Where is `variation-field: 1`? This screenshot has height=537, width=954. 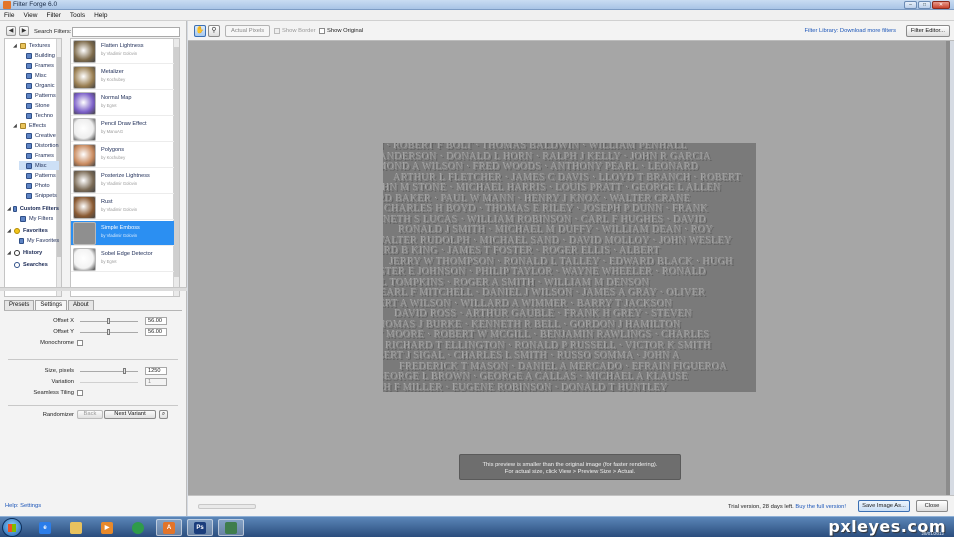 variation-field: 1 is located at coordinates (156, 382).